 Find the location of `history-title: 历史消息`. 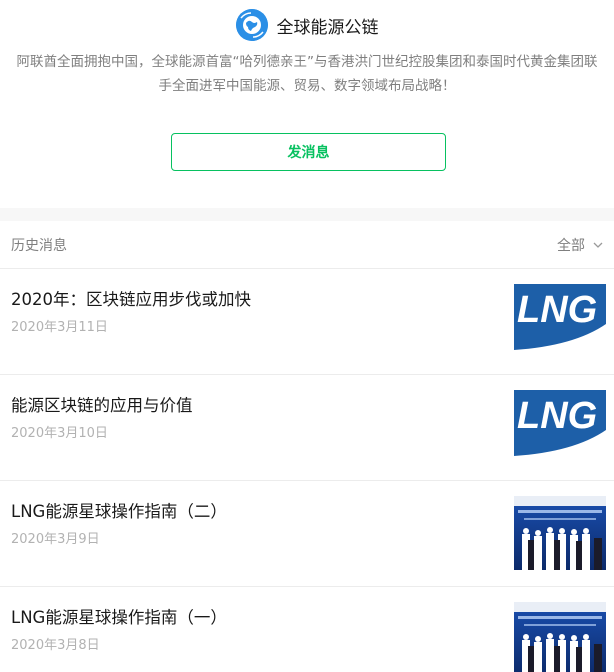

history-title: 历史消息 is located at coordinates (39, 245).